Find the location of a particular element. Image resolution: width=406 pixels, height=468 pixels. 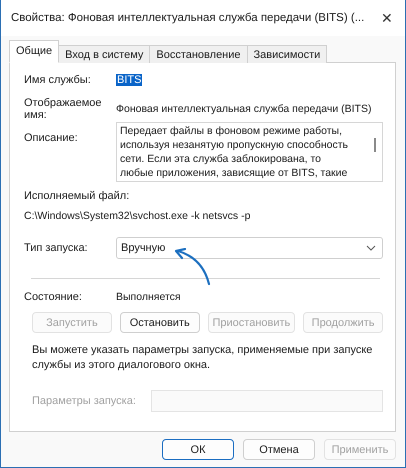

field-label: Имя службы: is located at coordinates (58, 80).